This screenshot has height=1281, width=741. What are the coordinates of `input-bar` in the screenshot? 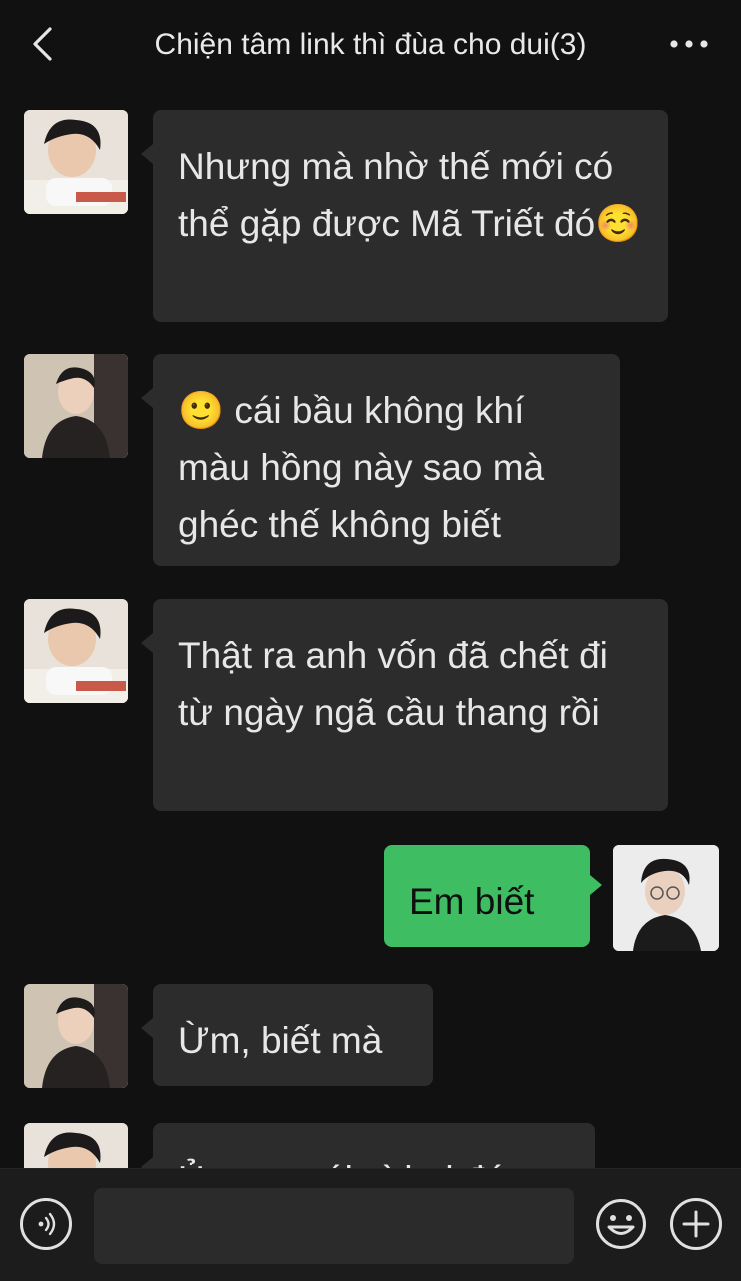 It's located at (370, 1224).